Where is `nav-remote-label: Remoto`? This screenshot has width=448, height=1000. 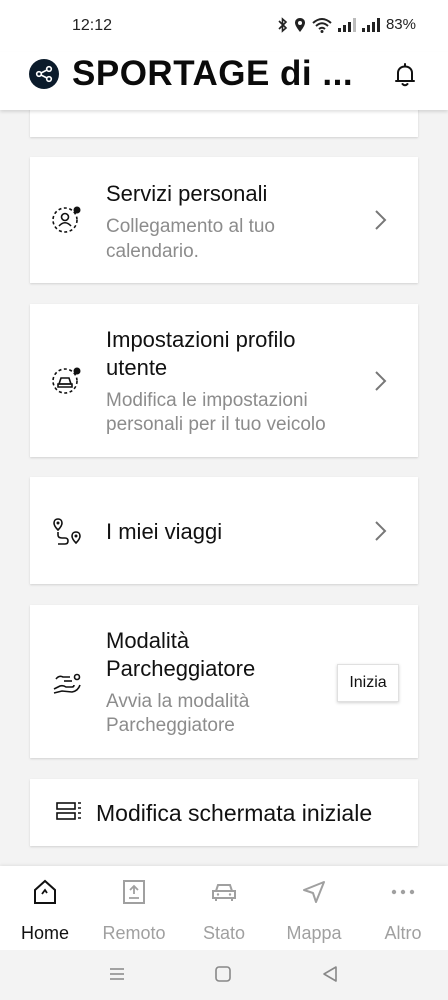 nav-remote-label: Remoto is located at coordinates (134, 933).